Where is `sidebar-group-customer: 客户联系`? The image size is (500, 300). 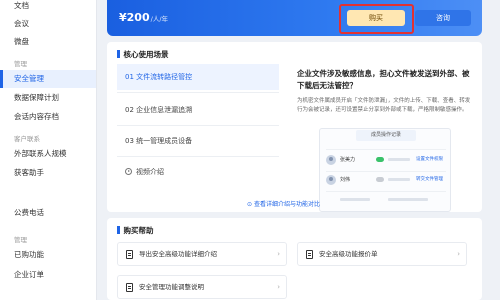
sidebar-group-customer: 客户联系 is located at coordinates (27, 139).